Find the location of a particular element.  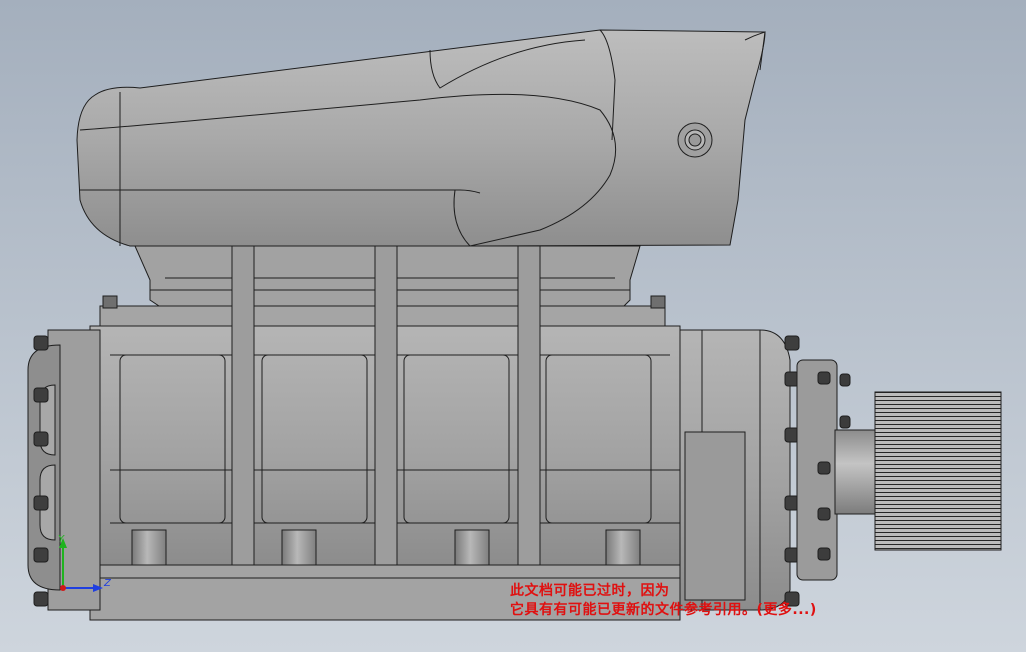

outdated-document-notice: 此文档可能已过时，因为 它具有有可能已更新的文件参考引用。(更多...) is located at coordinates (663, 601).